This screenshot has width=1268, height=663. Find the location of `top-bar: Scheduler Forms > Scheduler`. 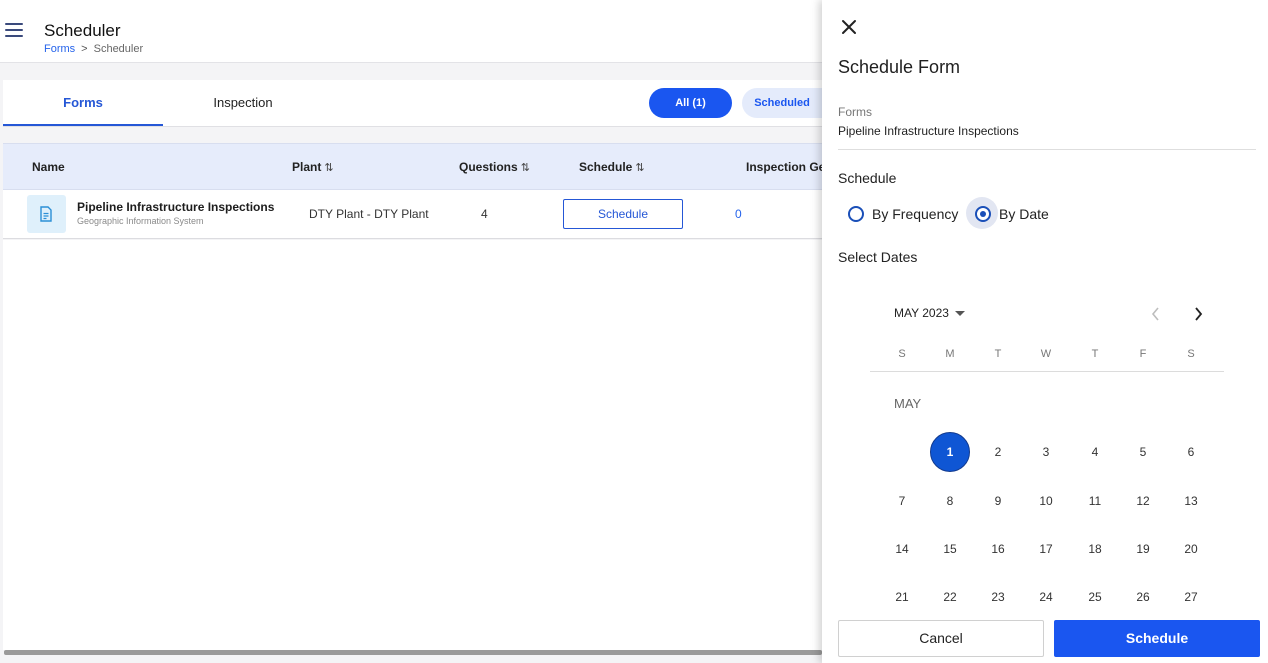

top-bar: Scheduler Forms > Scheduler is located at coordinates (411, 31).